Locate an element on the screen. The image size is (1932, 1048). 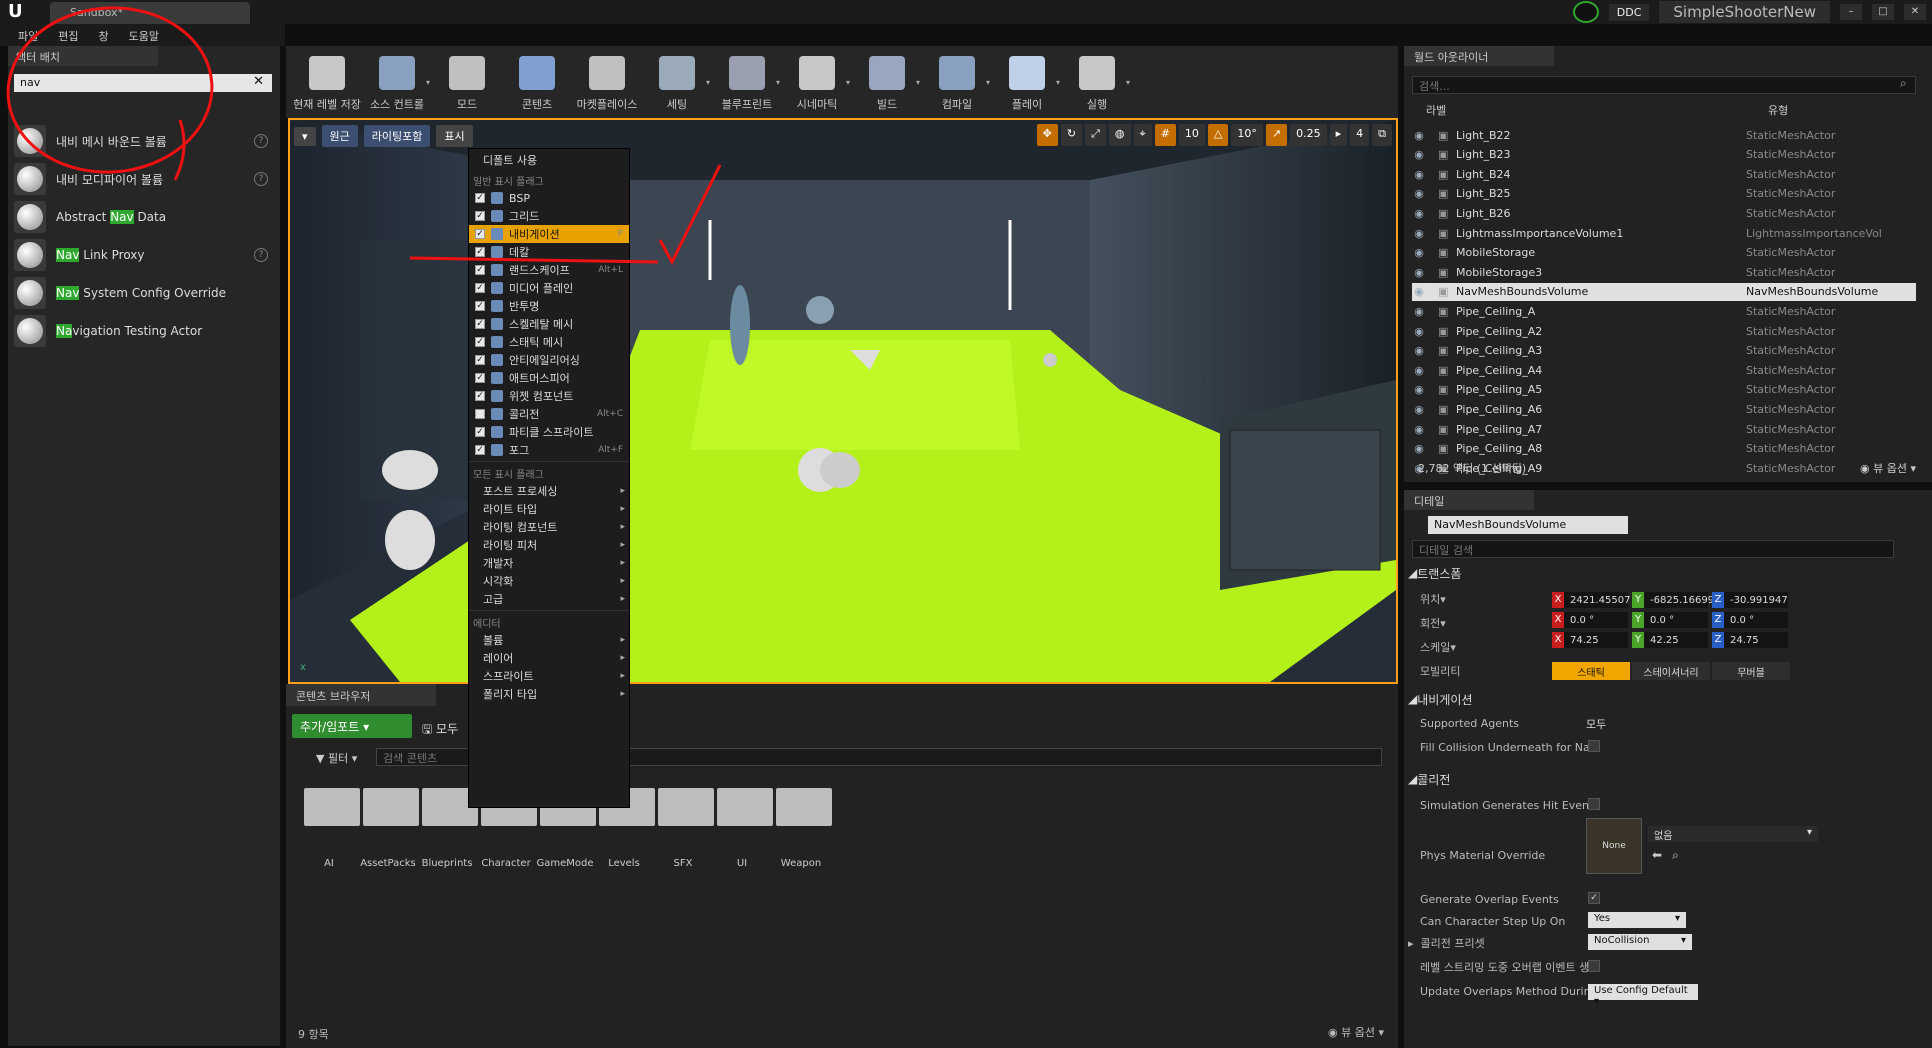
vector-field-scale-z: Z 24.75 is located at coordinates (1750, 640).